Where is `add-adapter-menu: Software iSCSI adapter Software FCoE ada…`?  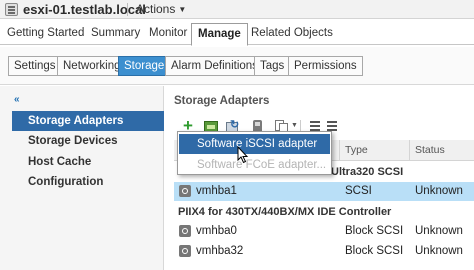
add-adapter-menu: Software iSCSI adapter Software FCoE ada… is located at coordinates (254, 153).